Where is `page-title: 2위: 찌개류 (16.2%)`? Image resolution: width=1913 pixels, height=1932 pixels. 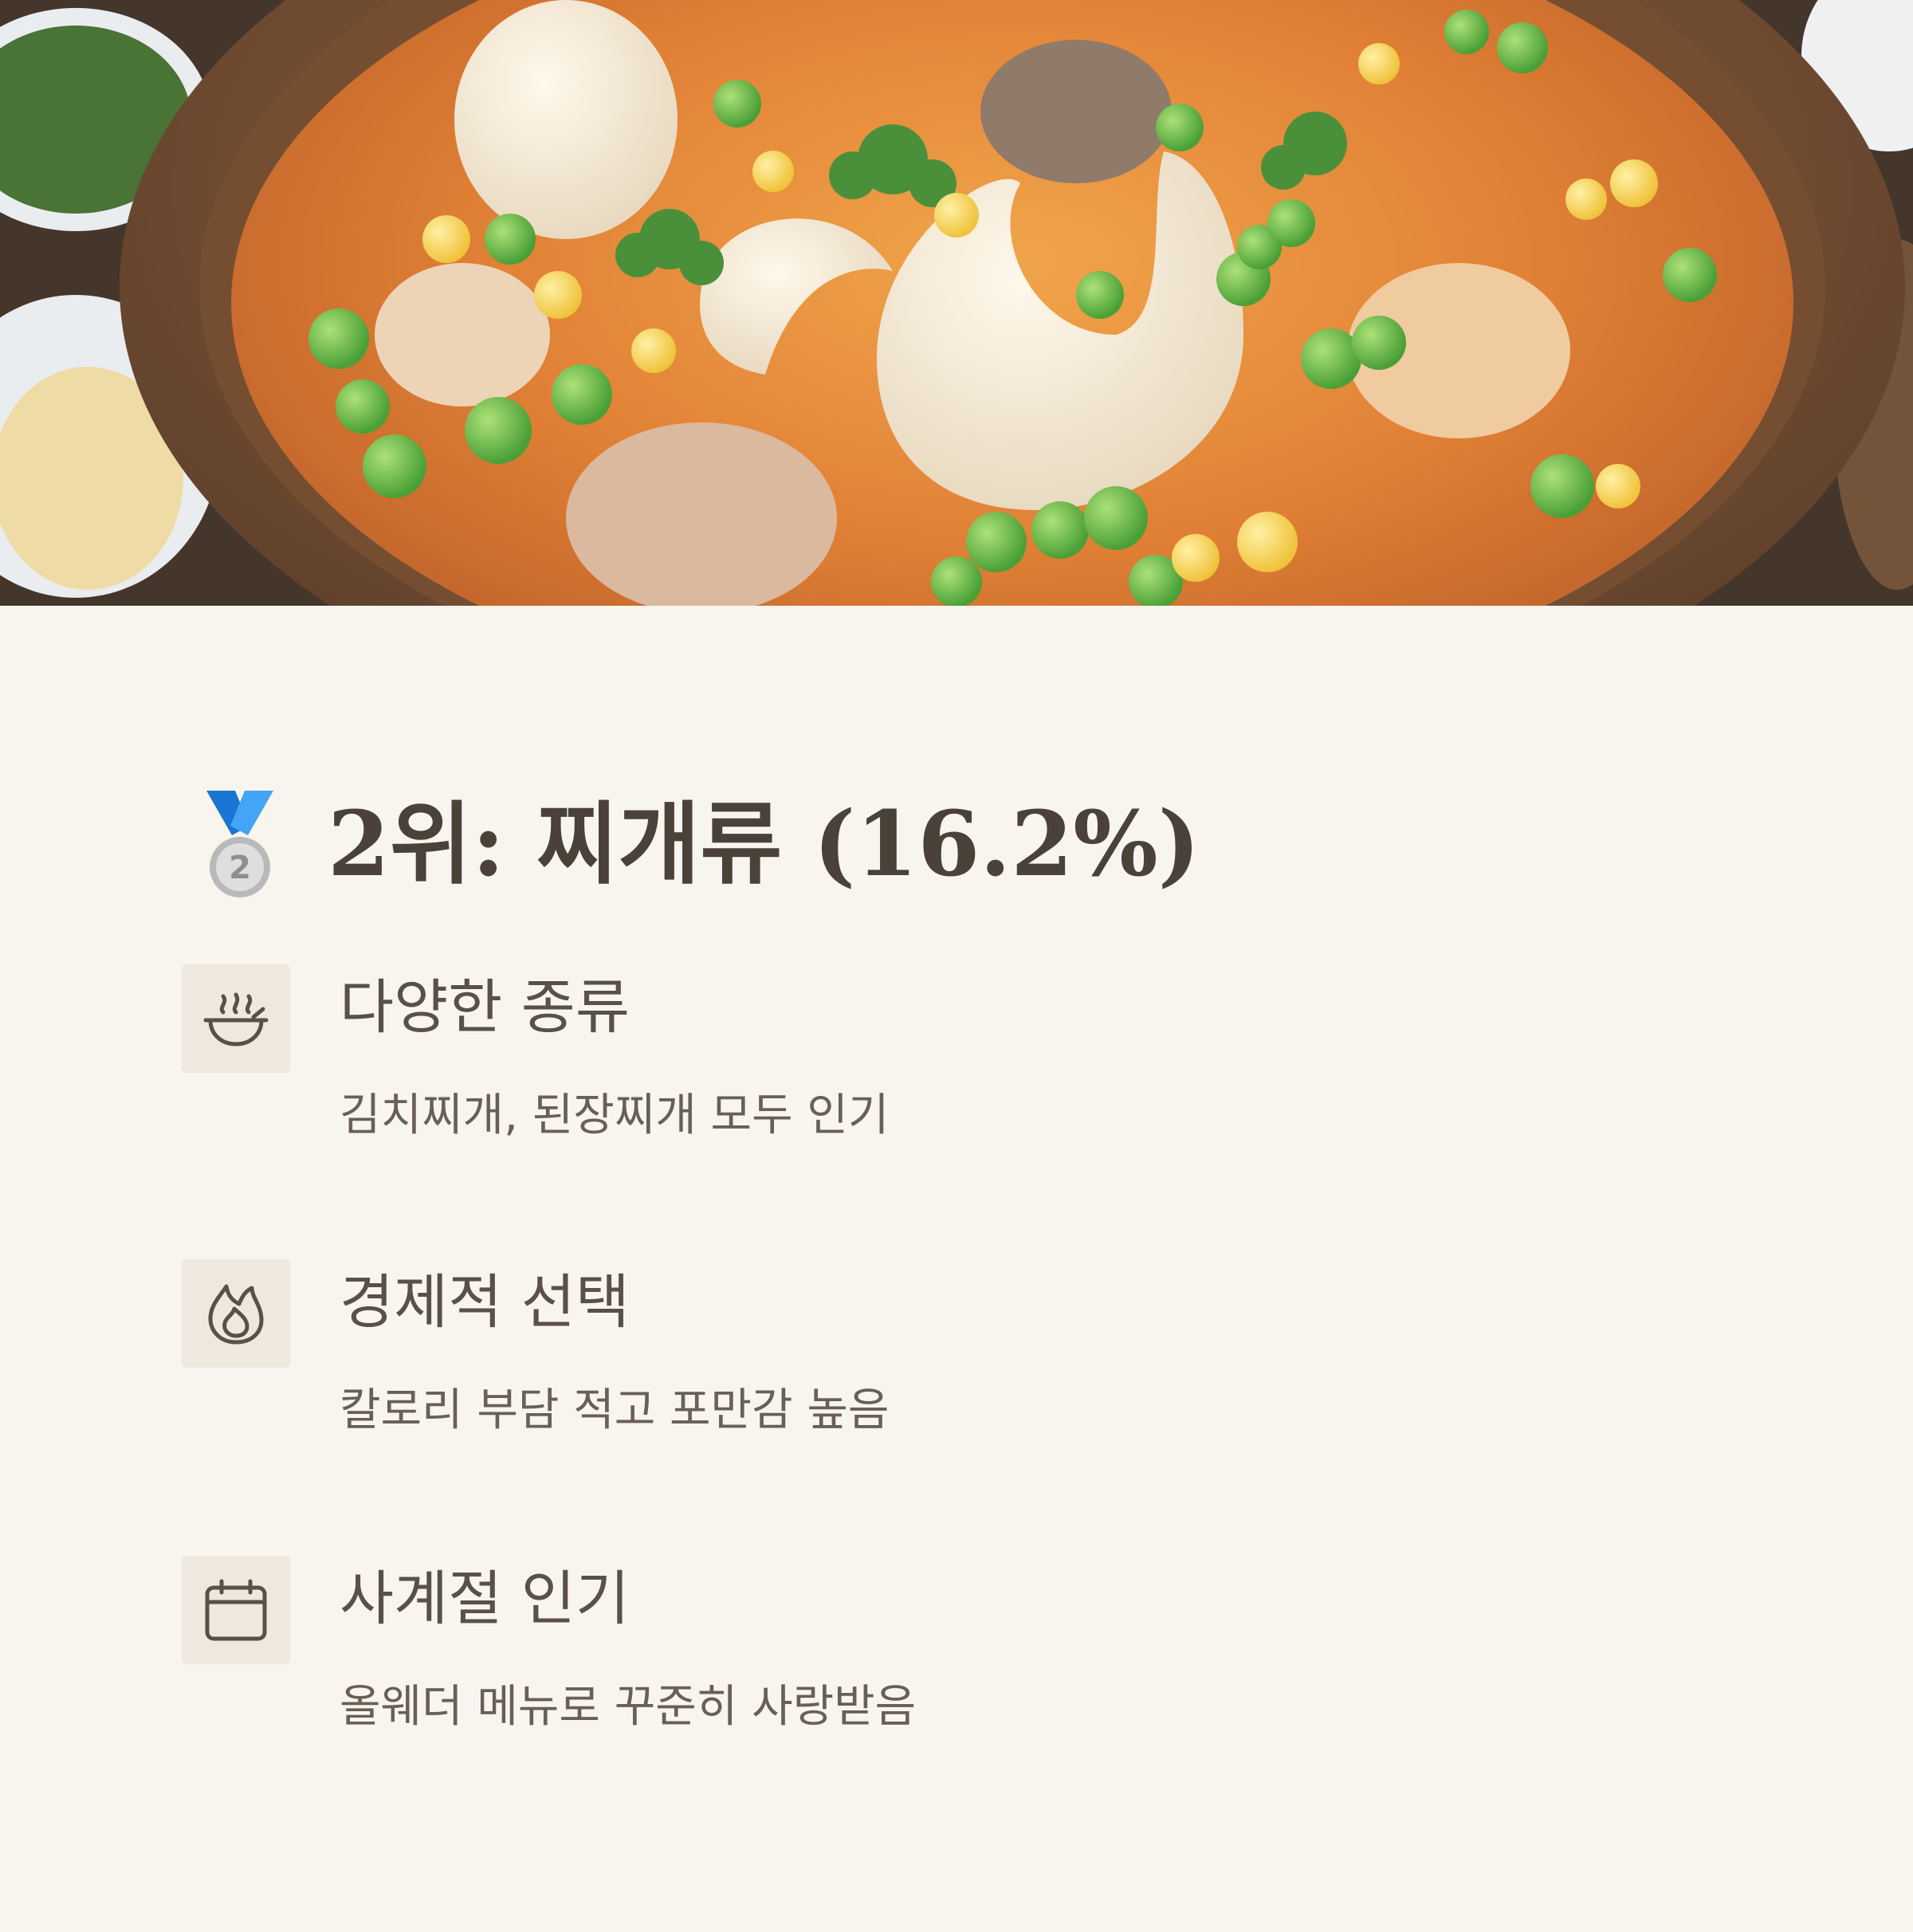
page-title: 2위: 찌개류 (16.2%) is located at coordinates (764, 844).